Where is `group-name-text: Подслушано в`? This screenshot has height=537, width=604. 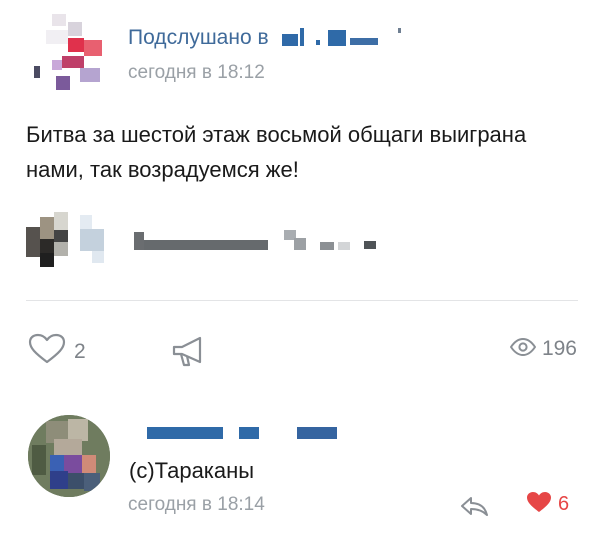
group-name-text: Подслушано в is located at coordinates (198, 37).